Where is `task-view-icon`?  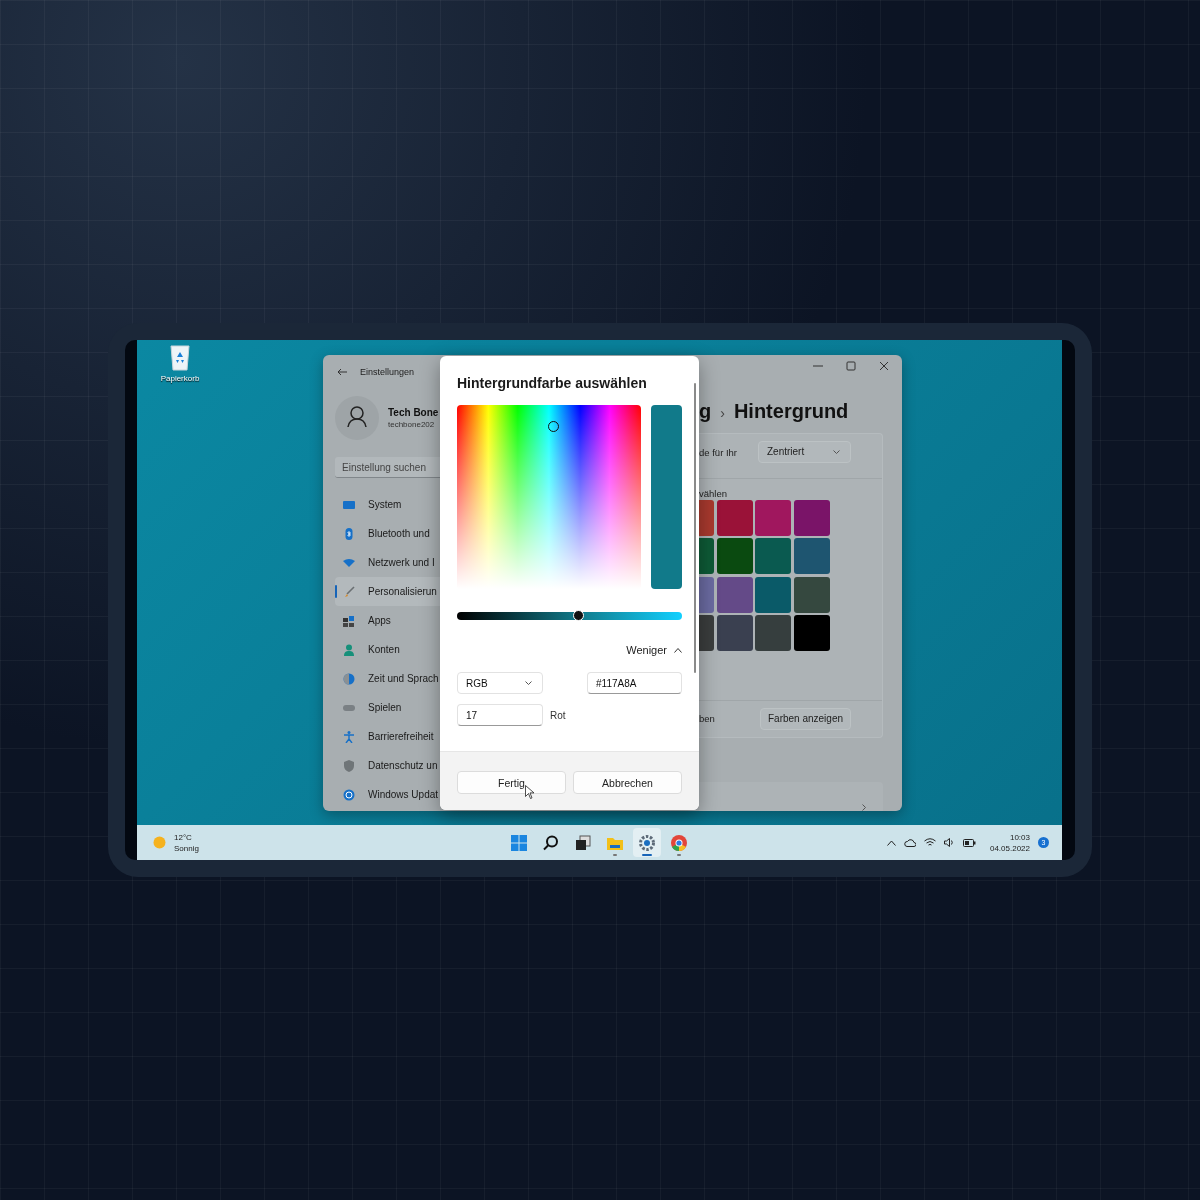
task-view-icon is located at coordinates (583, 842).